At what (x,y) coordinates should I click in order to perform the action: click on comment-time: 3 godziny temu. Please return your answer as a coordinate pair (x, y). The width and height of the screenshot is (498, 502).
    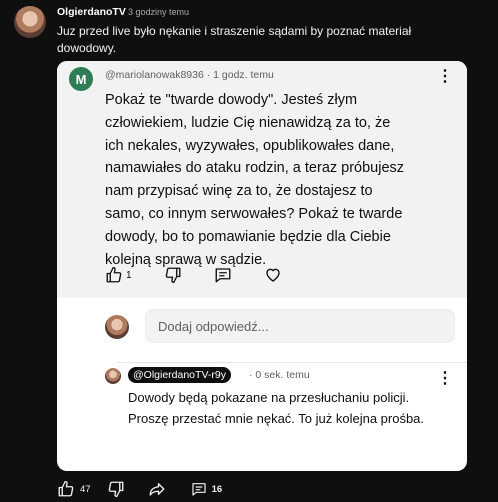
    Looking at the image, I should click on (158, 12).